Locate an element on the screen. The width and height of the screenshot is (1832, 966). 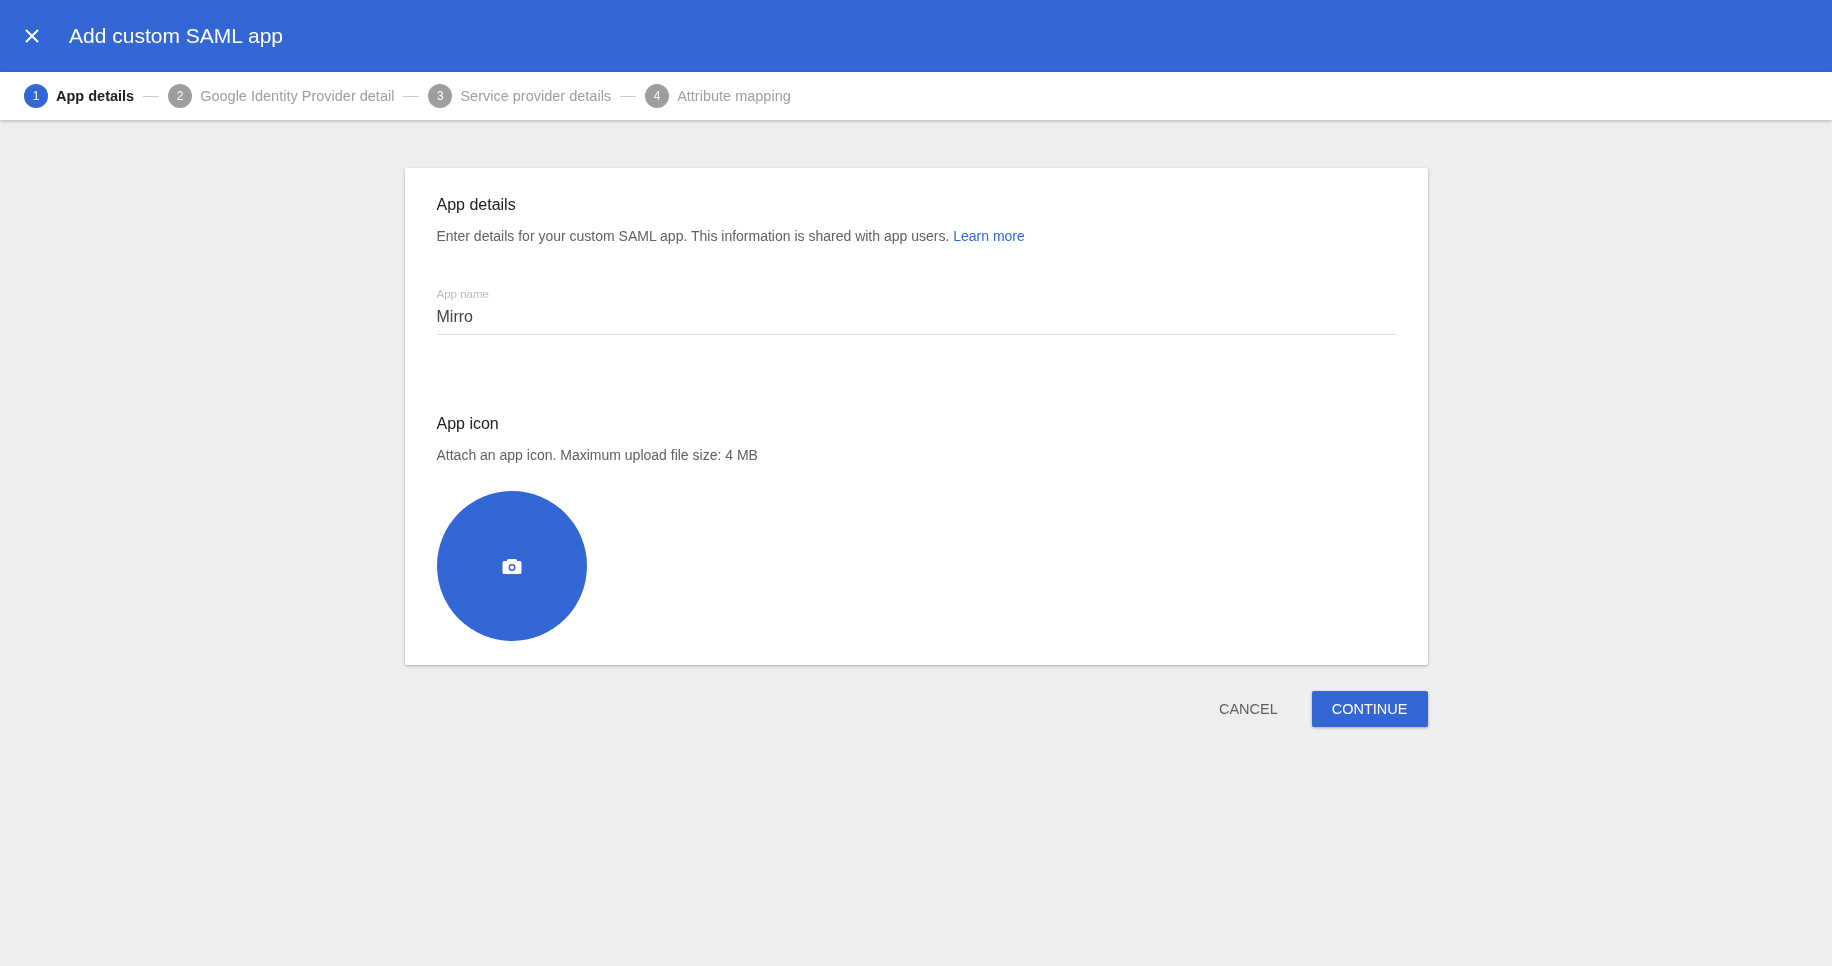
learn-more-link: Learn more is located at coordinates (989, 236).